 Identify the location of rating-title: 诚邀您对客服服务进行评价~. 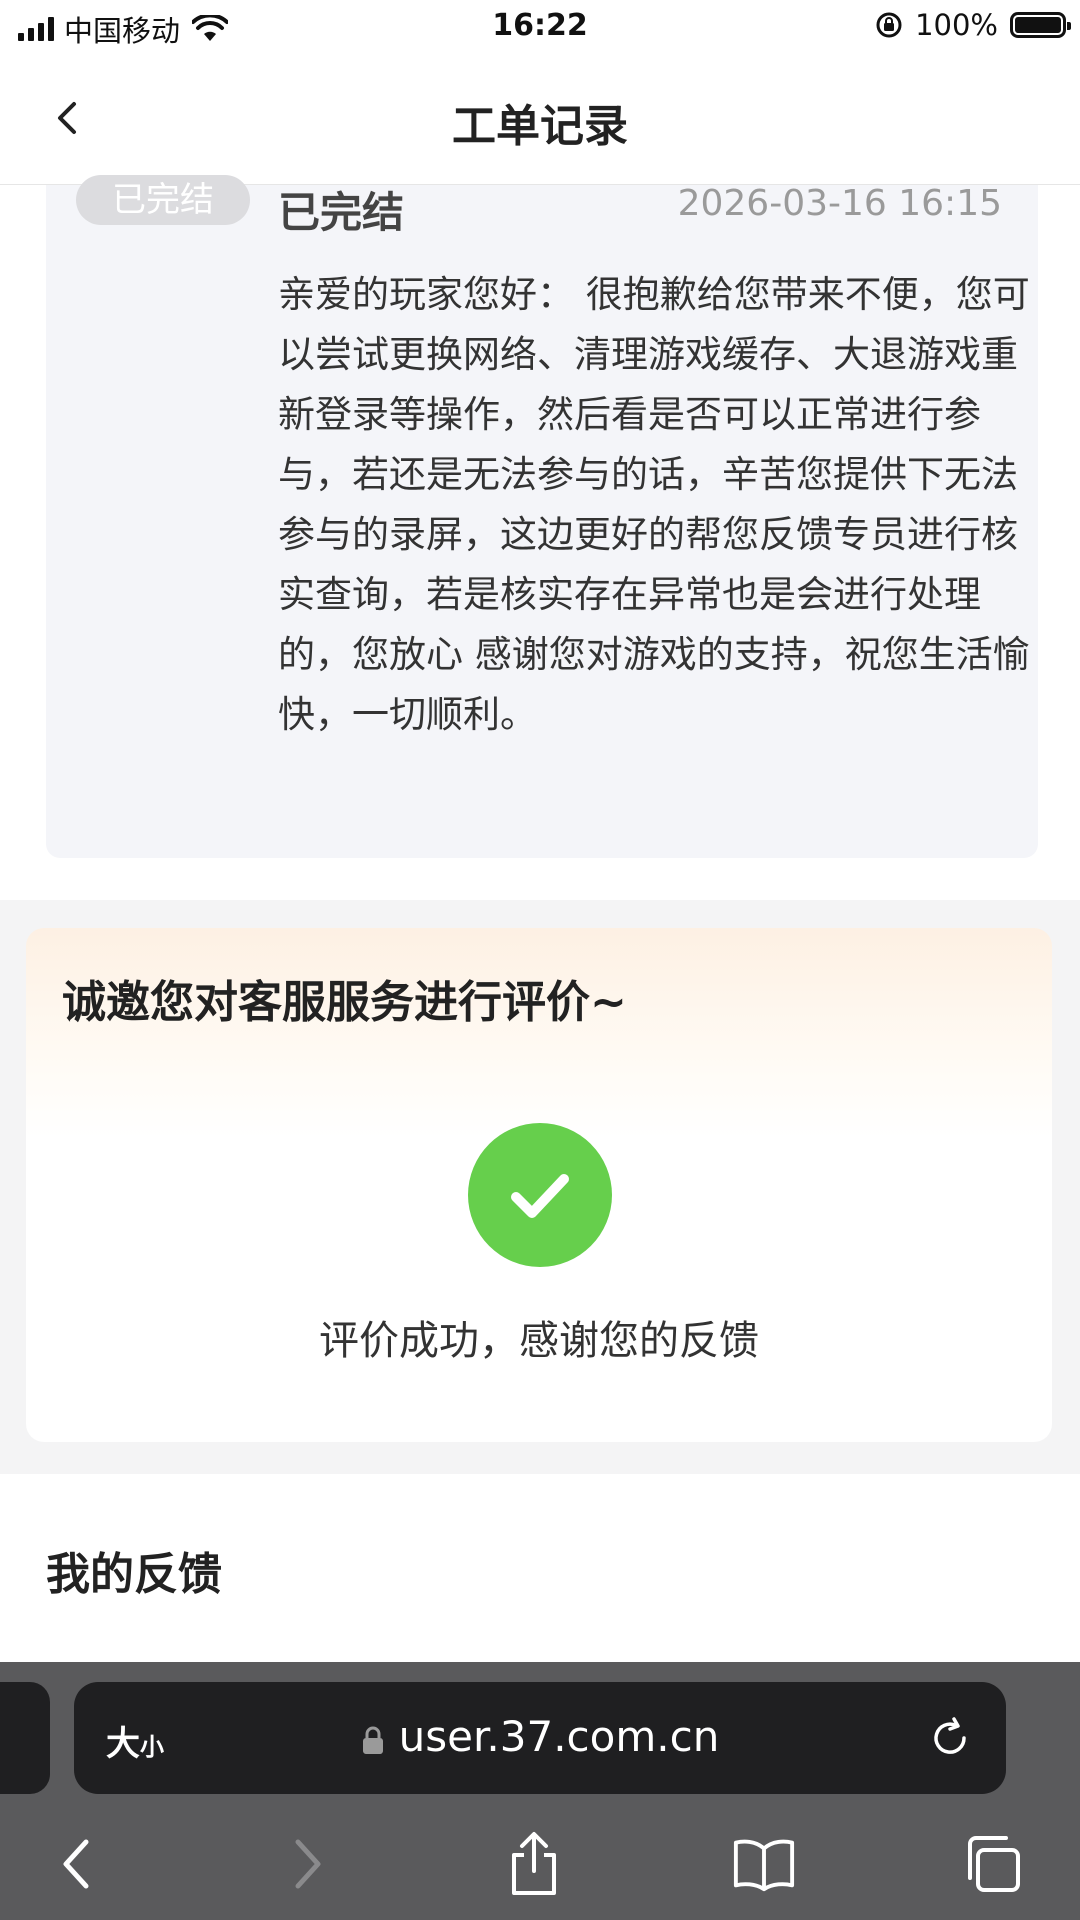
(344, 1002).